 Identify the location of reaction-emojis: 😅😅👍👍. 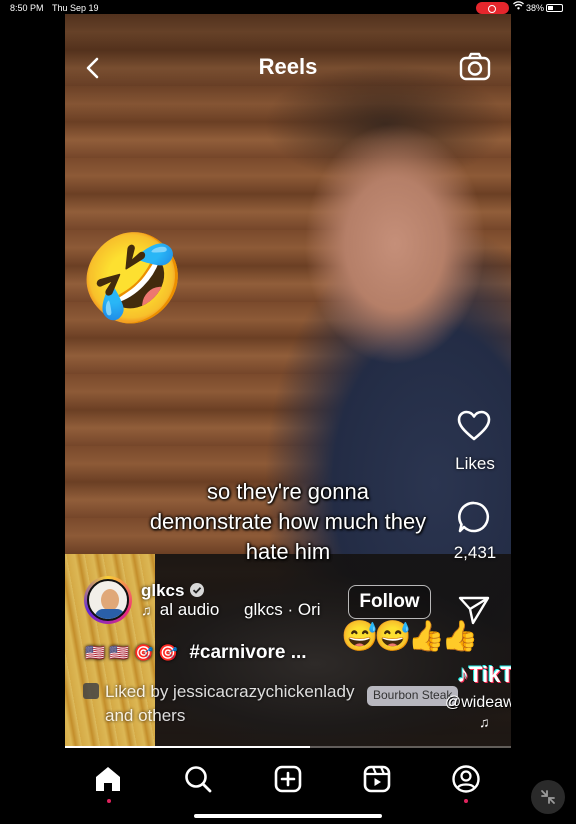
(409, 636).